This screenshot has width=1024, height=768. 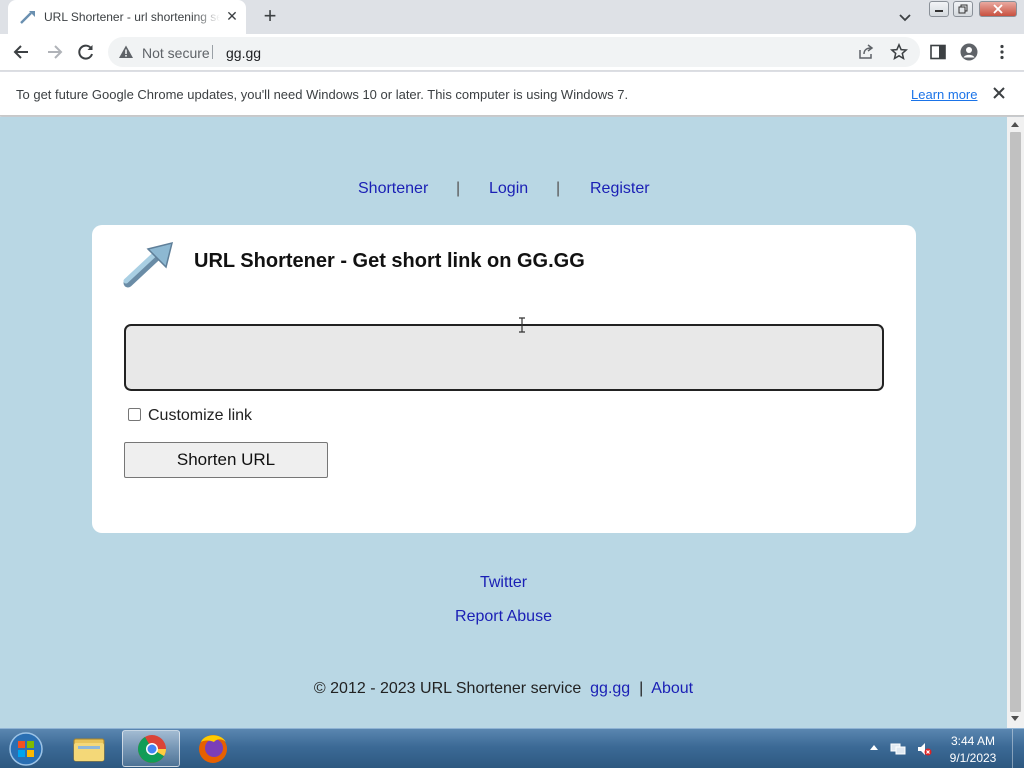 What do you see at coordinates (1015, 124) in the screenshot?
I see `scroll-up-arrow-icon` at bounding box center [1015, 124].